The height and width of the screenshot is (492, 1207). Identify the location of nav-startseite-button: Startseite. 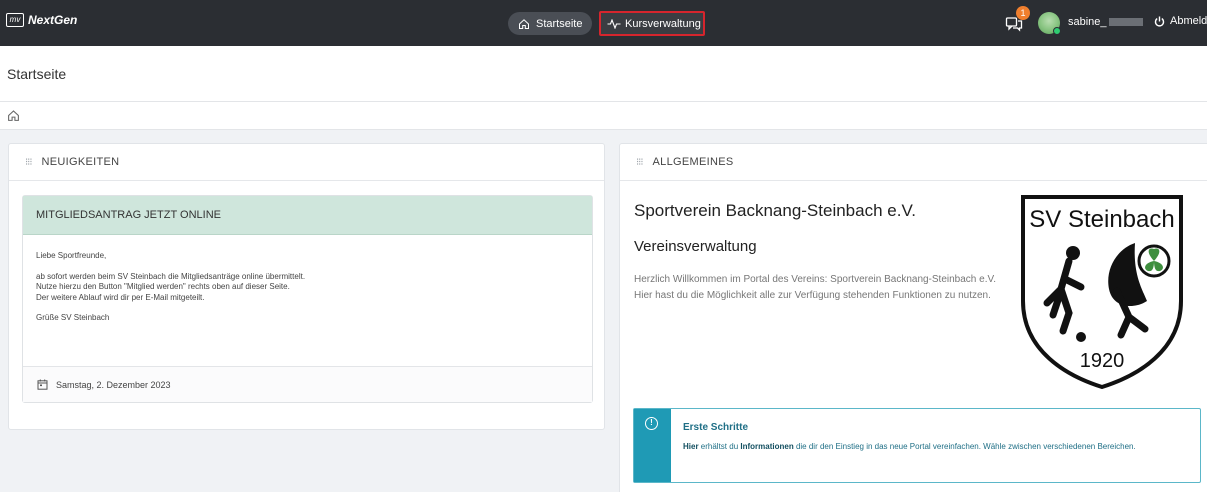
(550, 23).